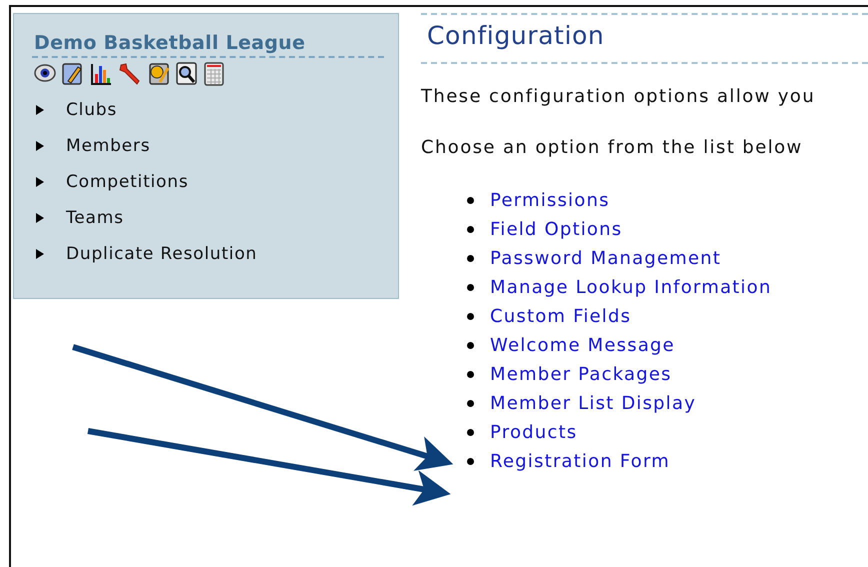 The height and width of the screenshot is (567, 868). Describe the element at coordinates (582, 345) in the screenshot. I see `option-link: Welcome Message` at that location.